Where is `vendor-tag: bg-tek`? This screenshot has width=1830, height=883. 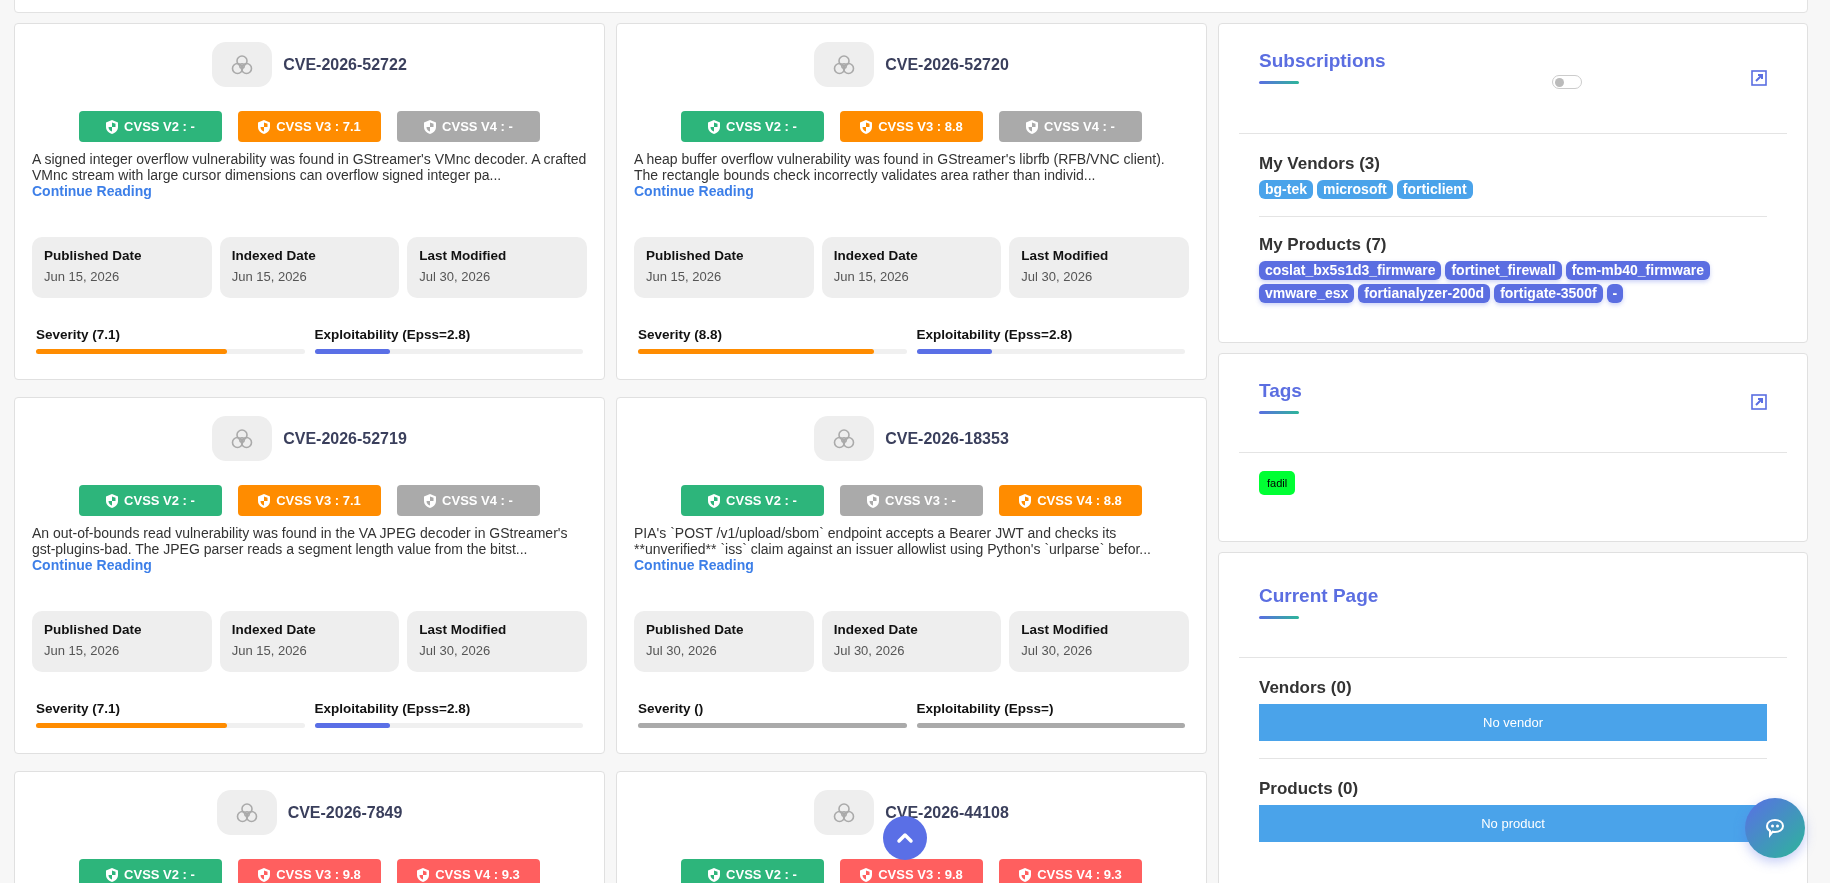 vendor-tag: bg-tek is located at coordinates (1286, 189).